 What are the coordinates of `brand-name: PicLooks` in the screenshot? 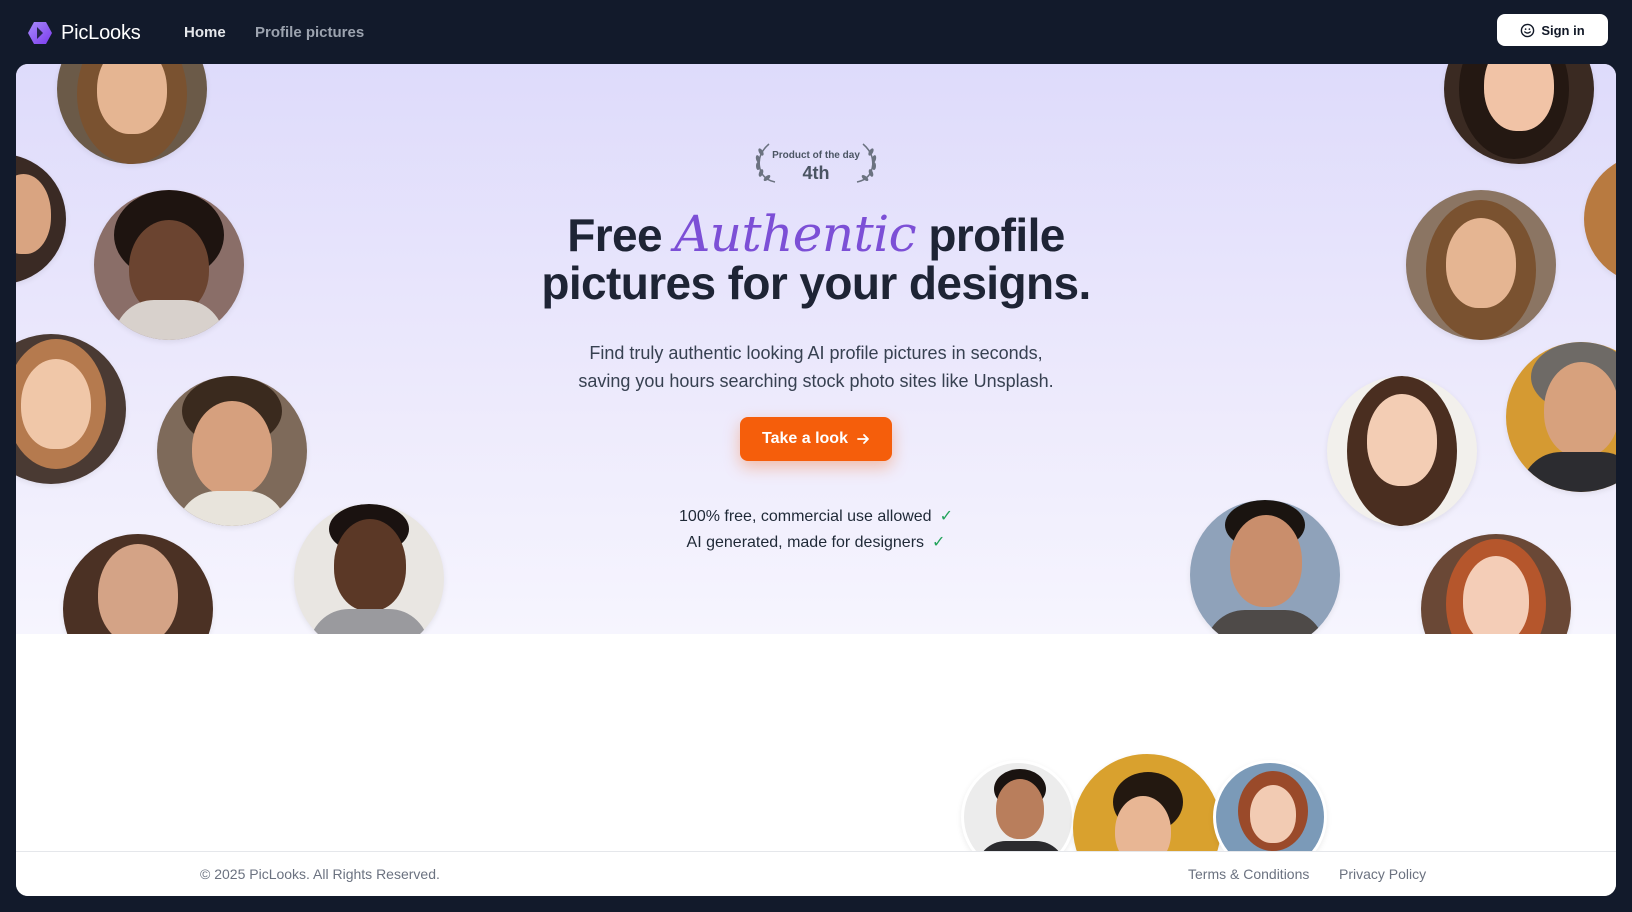 It's located at (101, 32).